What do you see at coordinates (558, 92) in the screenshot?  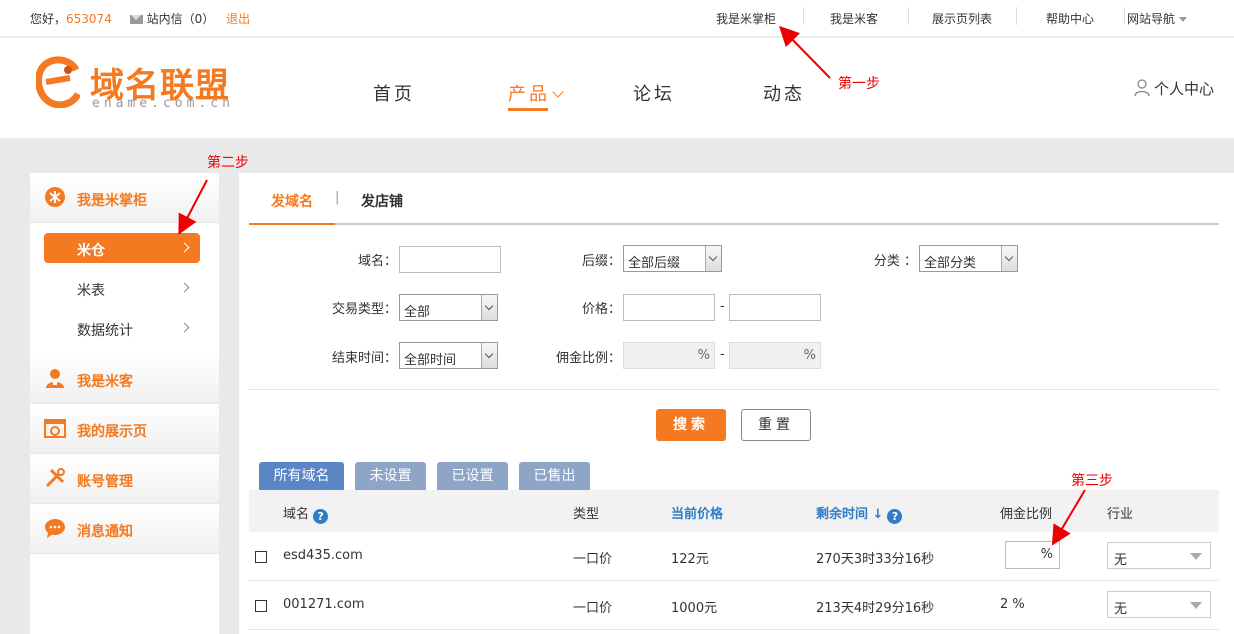 I see `chevron-down-icon` at bounding box center [558, 92].